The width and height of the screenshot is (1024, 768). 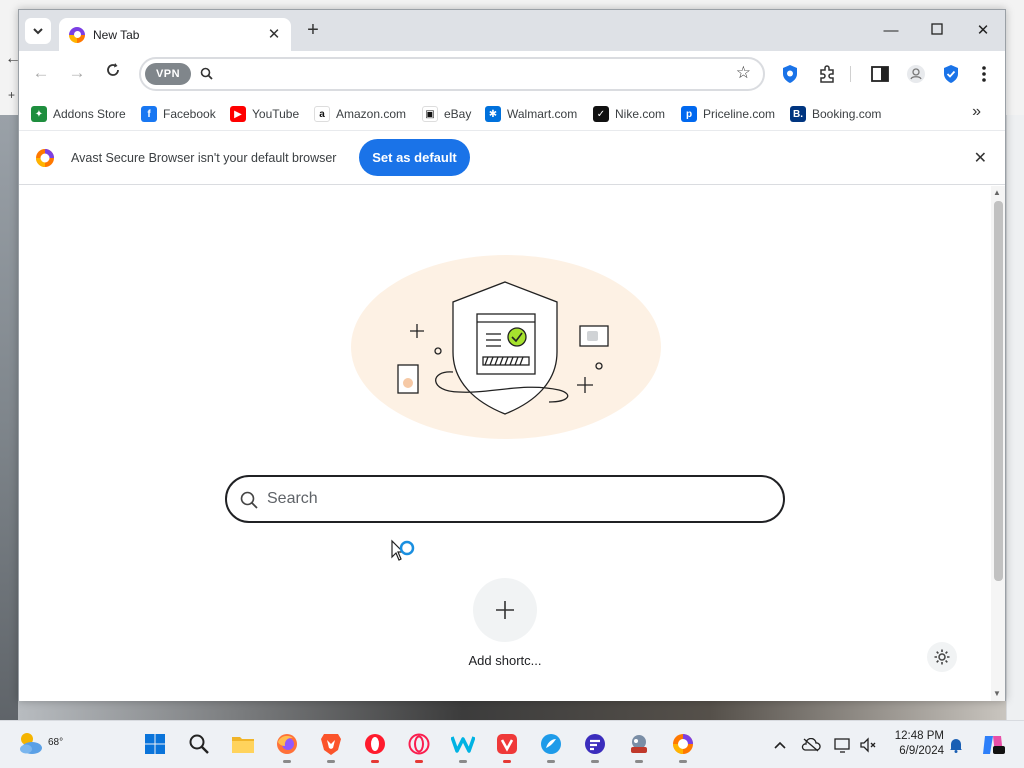 I want to click on bookmark-booking: B. Booking.com, so click(x=835, y=114).